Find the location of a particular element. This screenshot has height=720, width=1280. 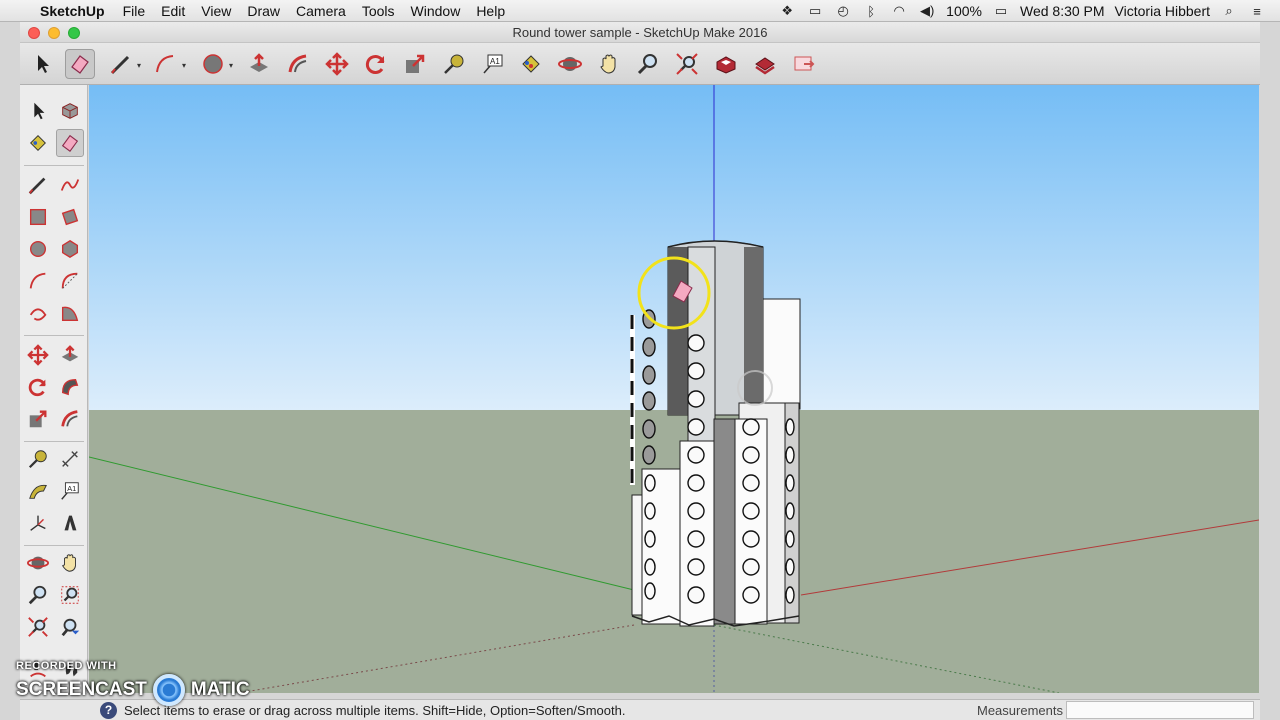

palette-freehand-button is located at coordinates (70, 185).